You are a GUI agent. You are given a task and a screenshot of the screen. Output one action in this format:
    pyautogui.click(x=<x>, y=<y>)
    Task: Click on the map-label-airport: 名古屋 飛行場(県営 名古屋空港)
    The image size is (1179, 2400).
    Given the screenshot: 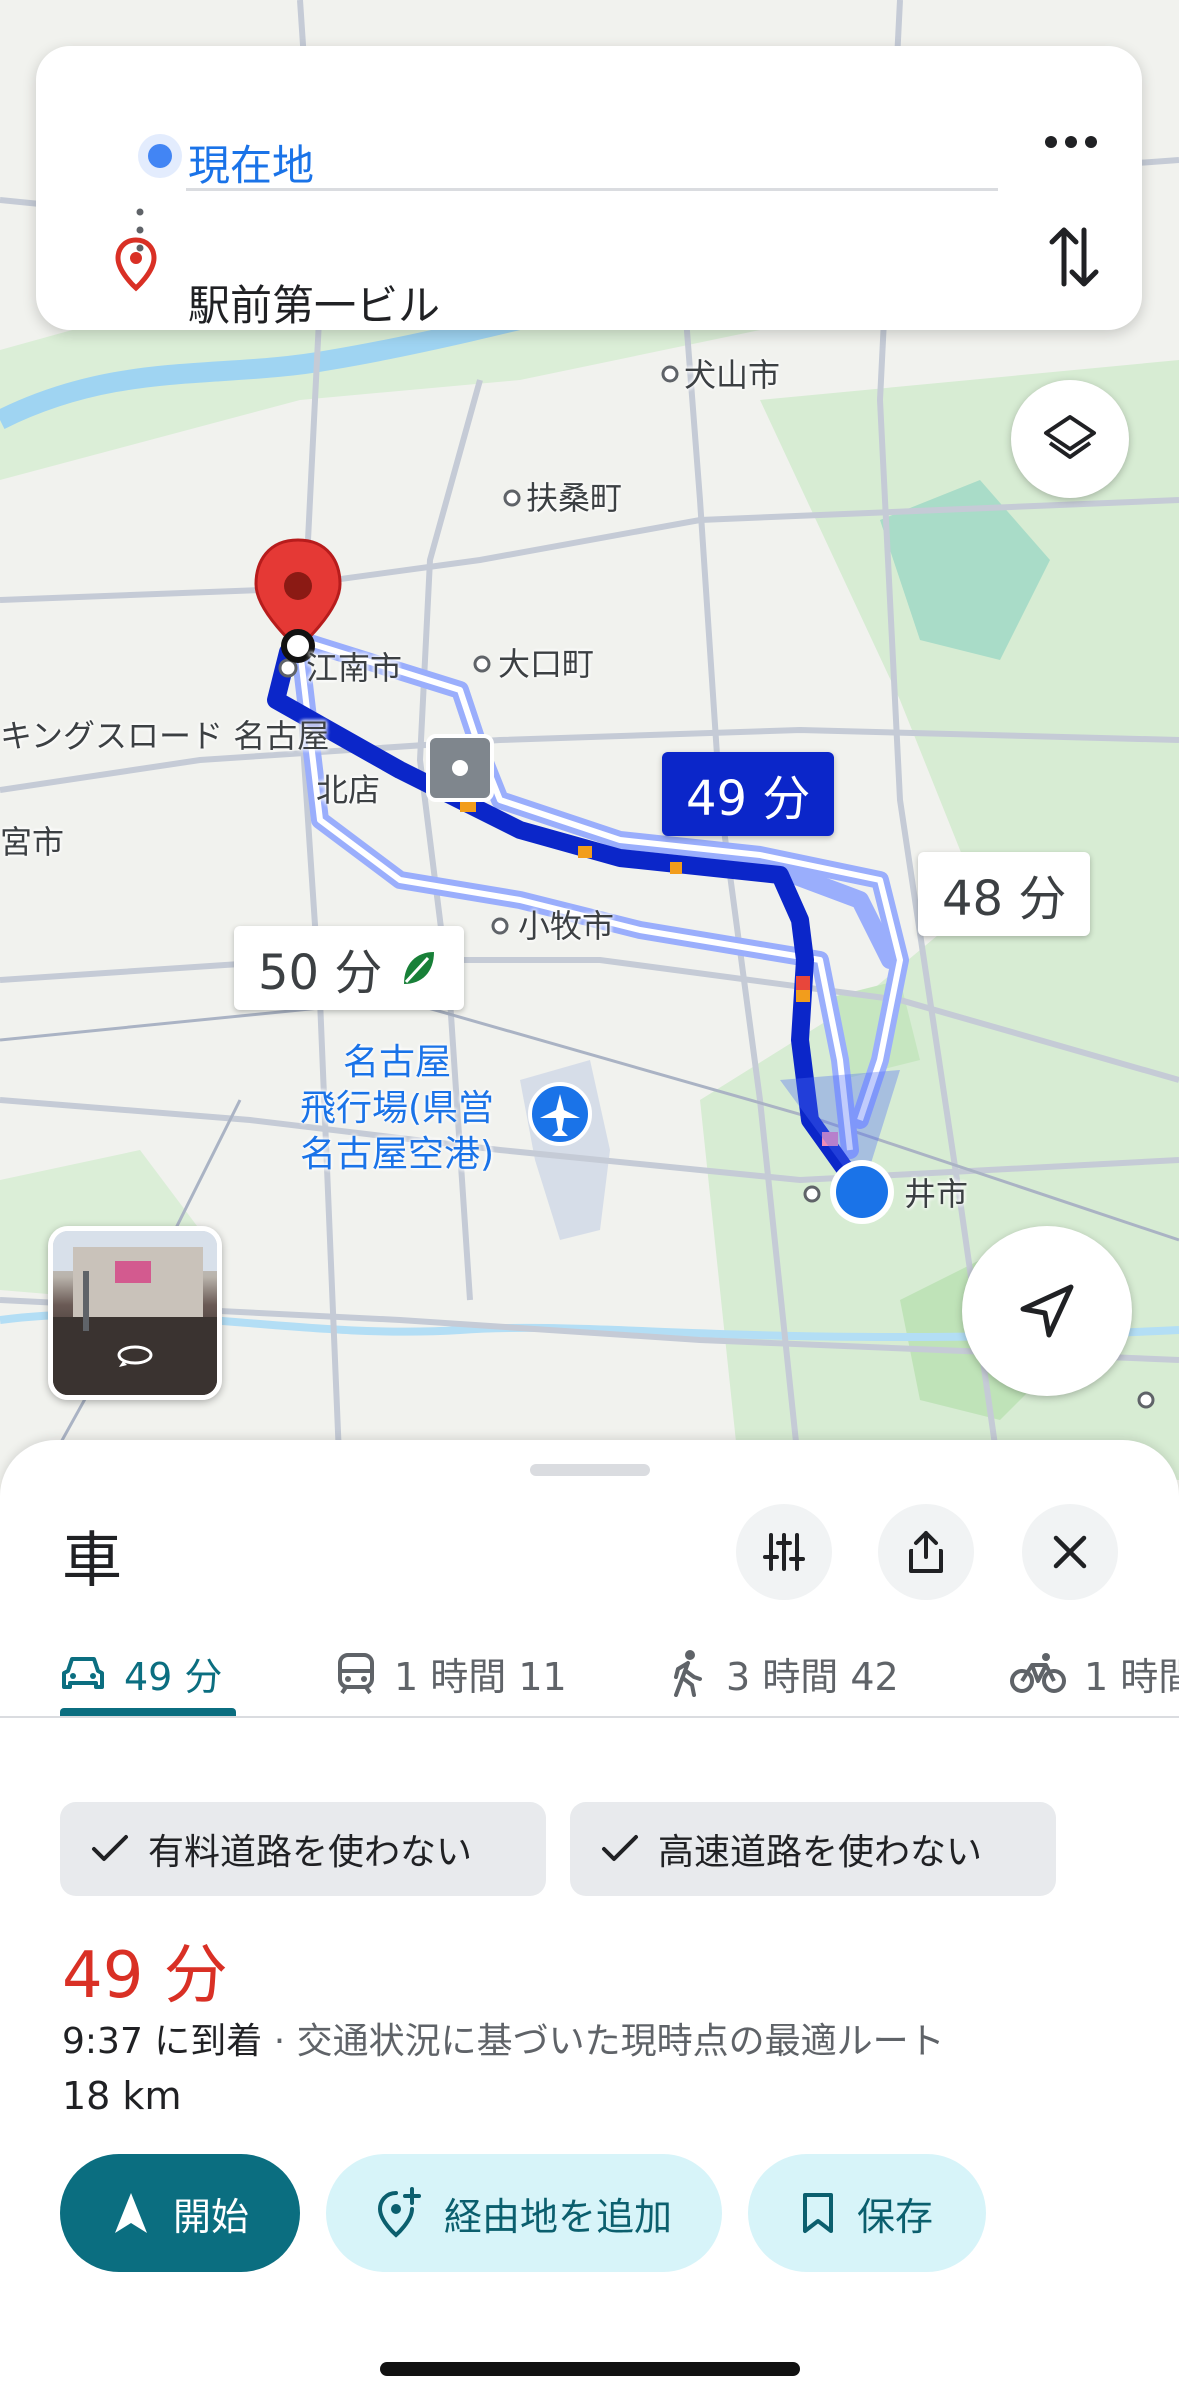 What is the action you would take?
    pyautogui.click(x=397, y=1109)
    